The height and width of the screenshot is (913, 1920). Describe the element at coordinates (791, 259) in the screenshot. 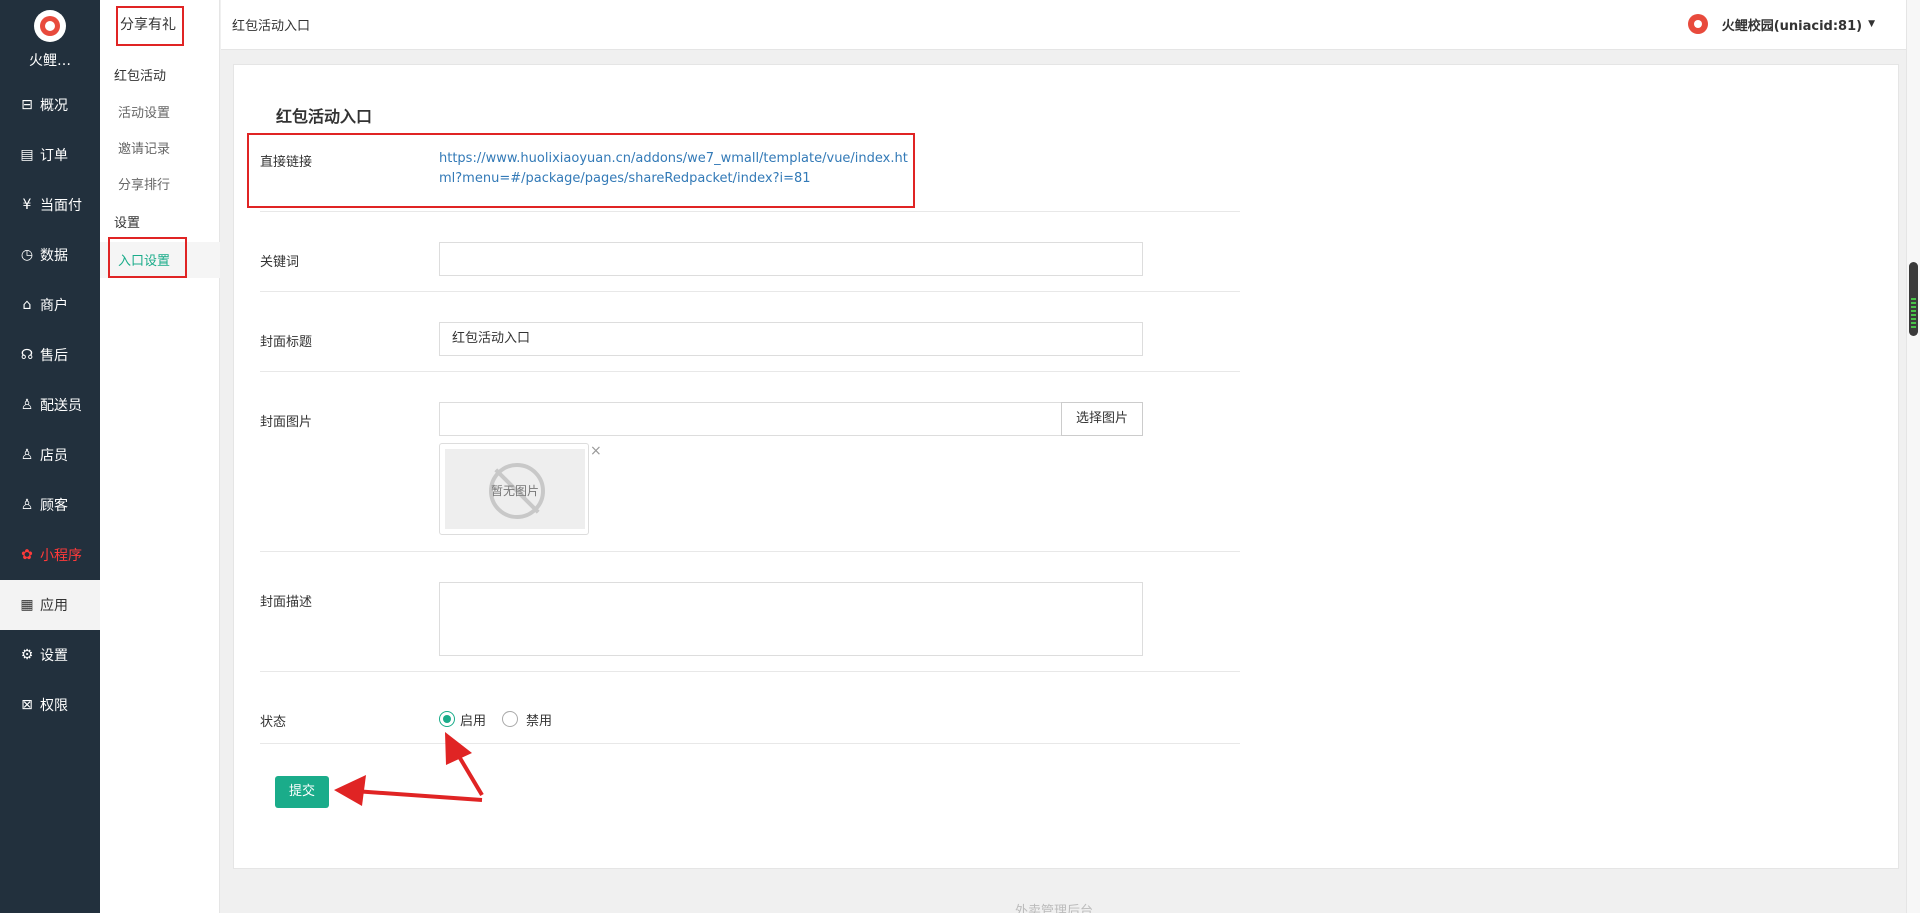

I see `keyword-input` at that location.